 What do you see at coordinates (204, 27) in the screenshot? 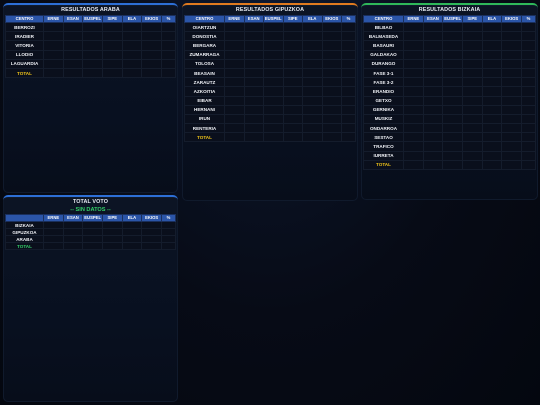
I see `center-name: OIARTZUN` at bounding box center [204, 27].